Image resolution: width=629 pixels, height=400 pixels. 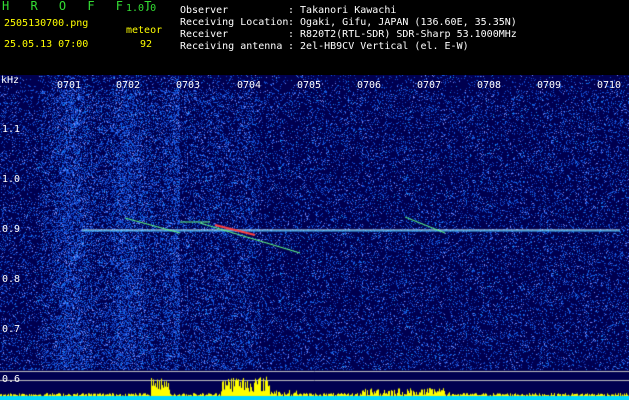 What do you see at coordinates (249, 85) in the screenshot?
I see `x-tick-label: 0704` at bounding box center [249, 85].